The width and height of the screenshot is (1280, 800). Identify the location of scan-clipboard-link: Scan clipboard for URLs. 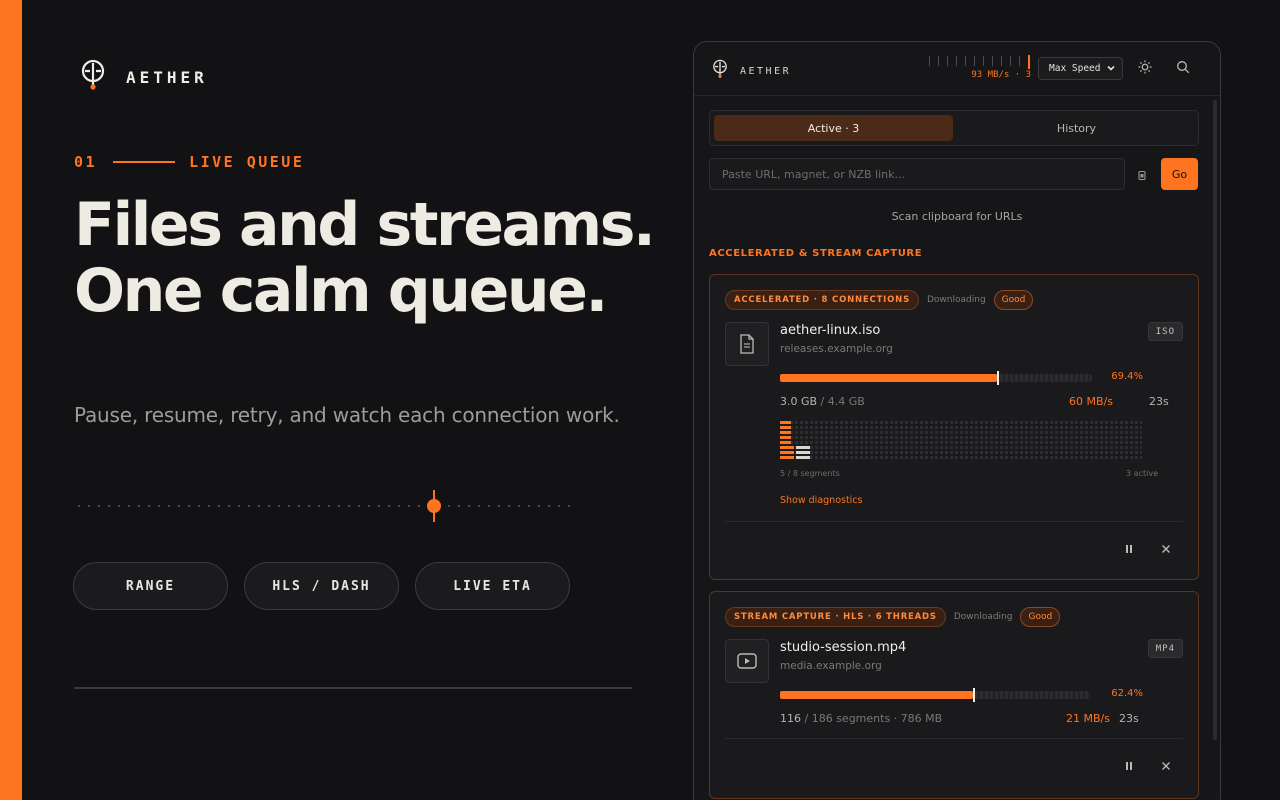
(957, 216).